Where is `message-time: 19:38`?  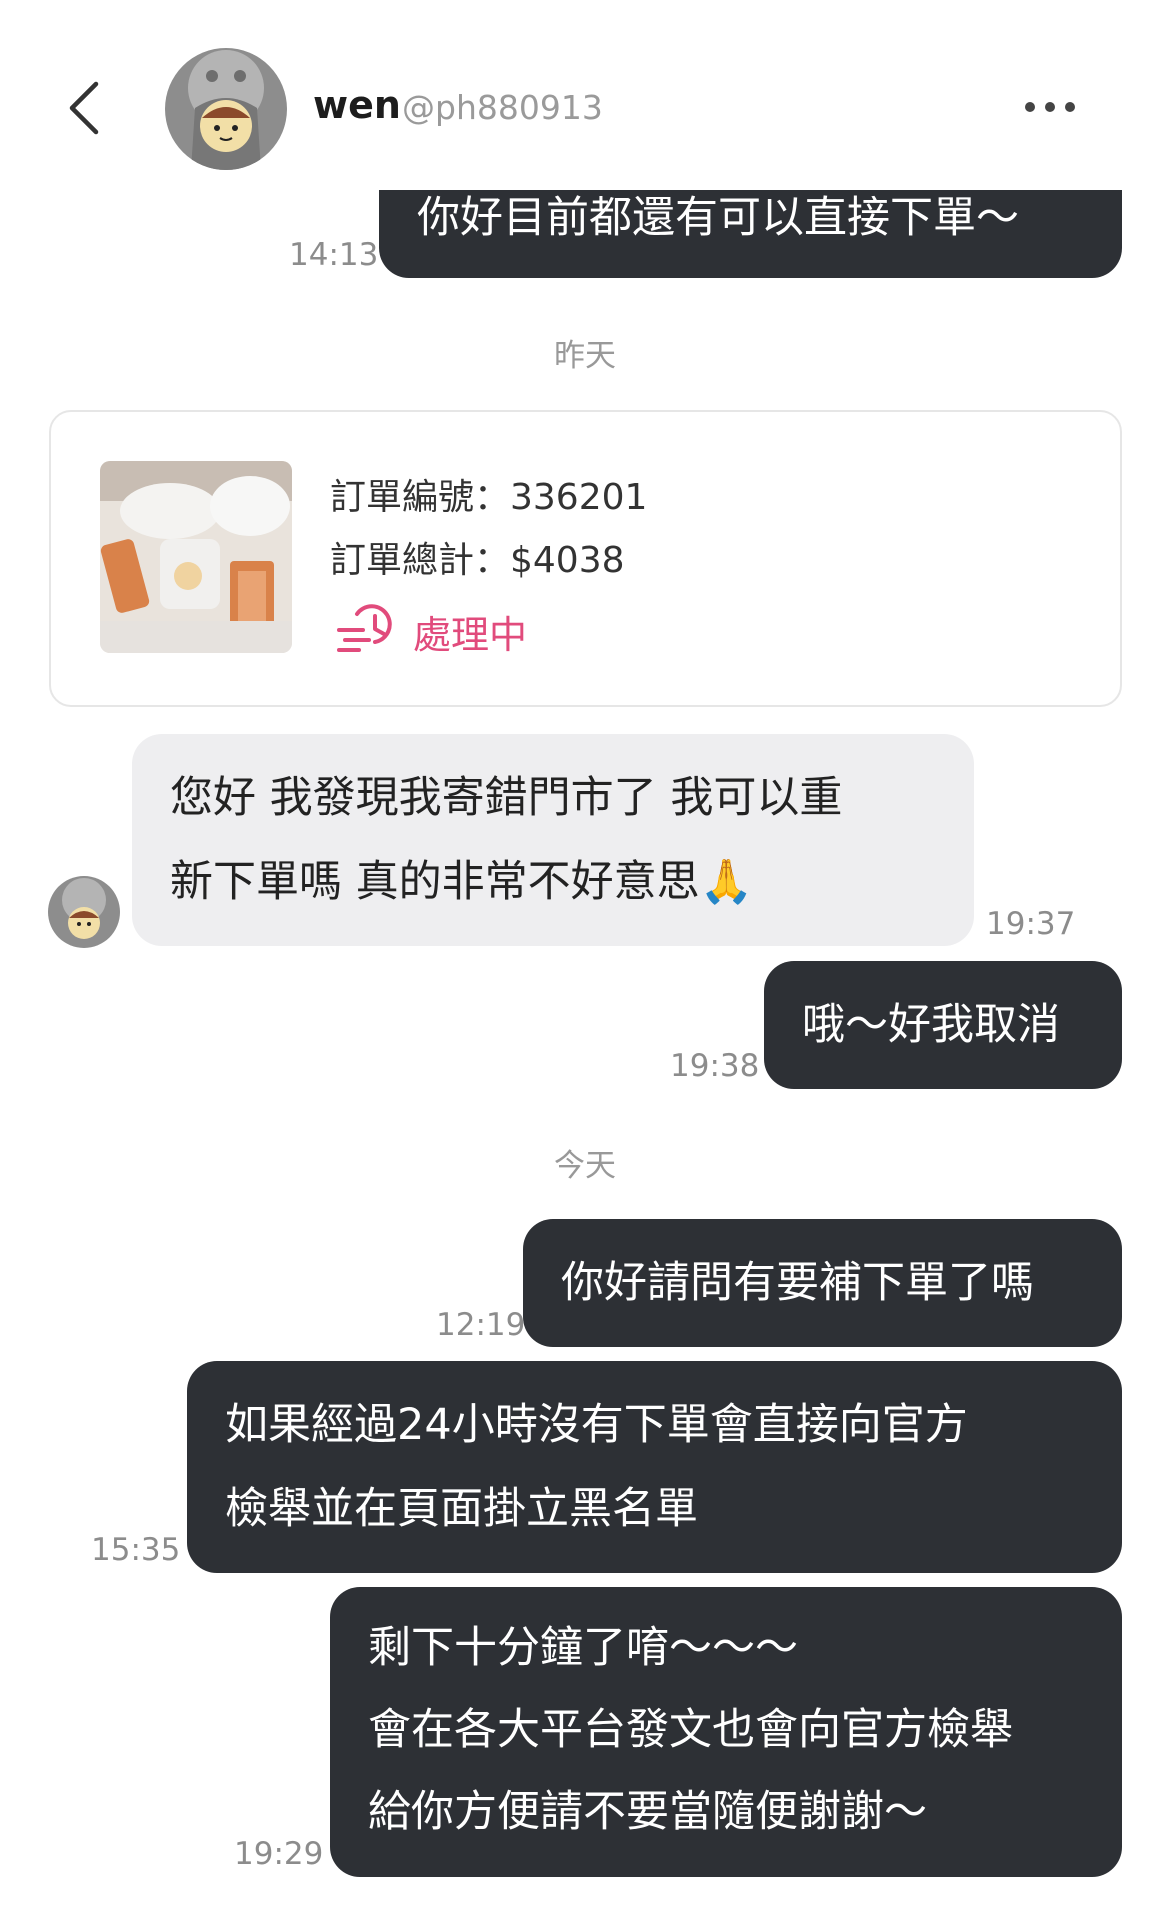 message-time: 19:38 is located at coordinates (715, 1066).